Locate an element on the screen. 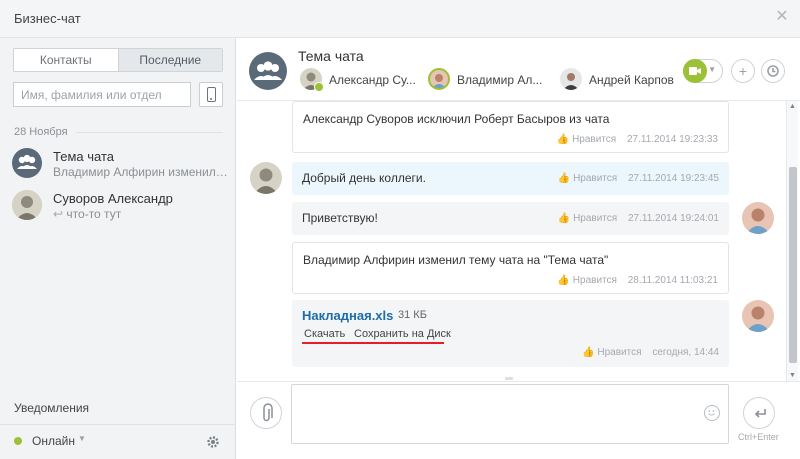 Image resolution: width=800 pixels, height=459 pixels. message-input is located at coordinates (510, 414).